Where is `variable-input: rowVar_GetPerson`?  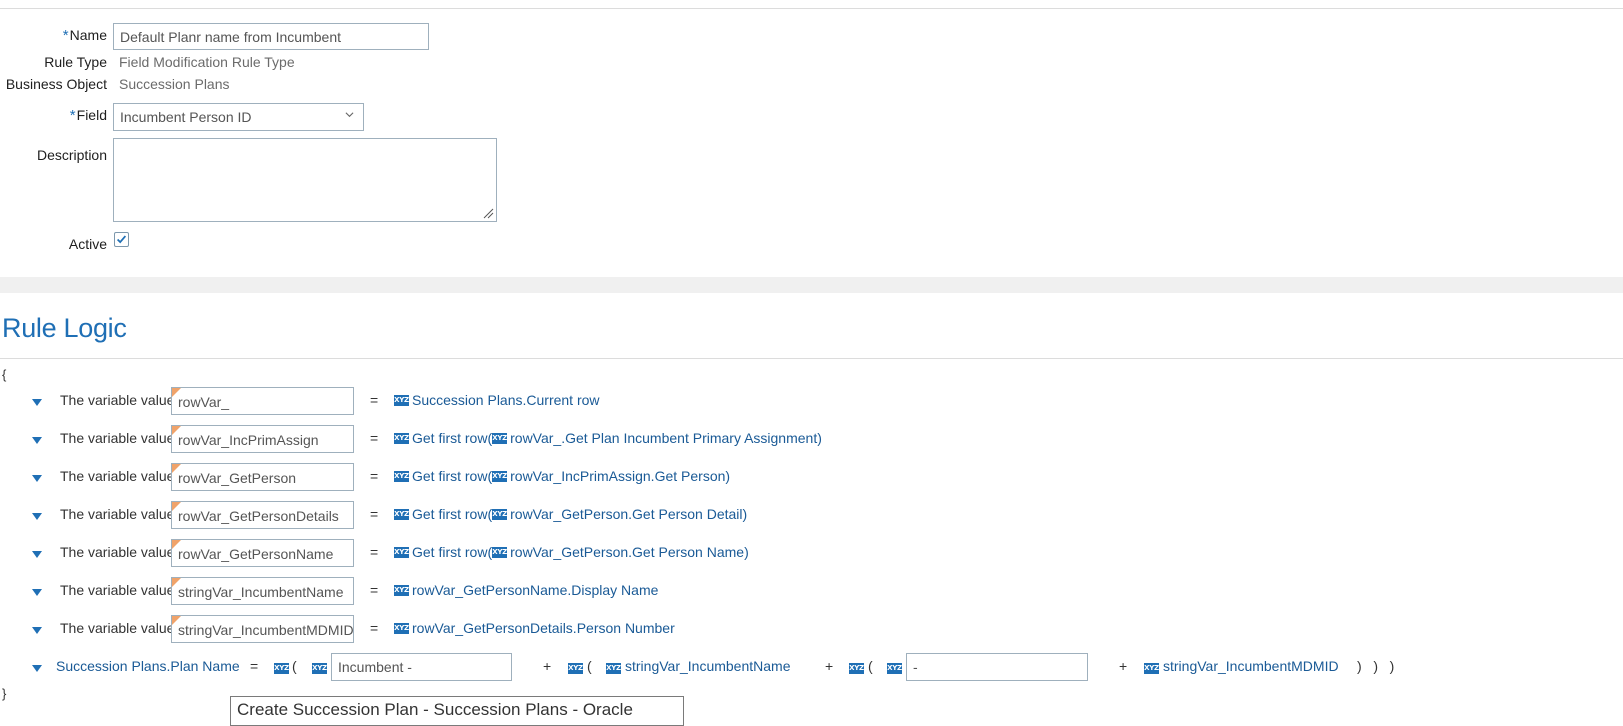 variable-input: rowVar_GetPerson is located at coordinates (262, 477).